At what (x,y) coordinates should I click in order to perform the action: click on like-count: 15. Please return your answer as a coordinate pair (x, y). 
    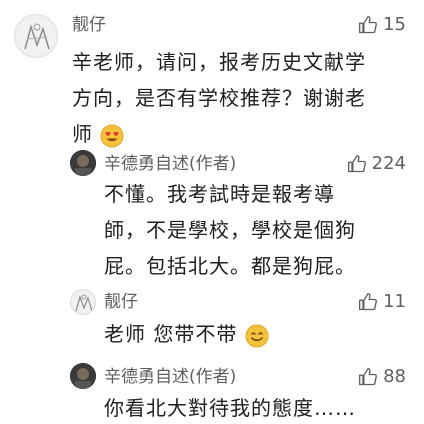
    Looking at the image, I should click on (394, 24).